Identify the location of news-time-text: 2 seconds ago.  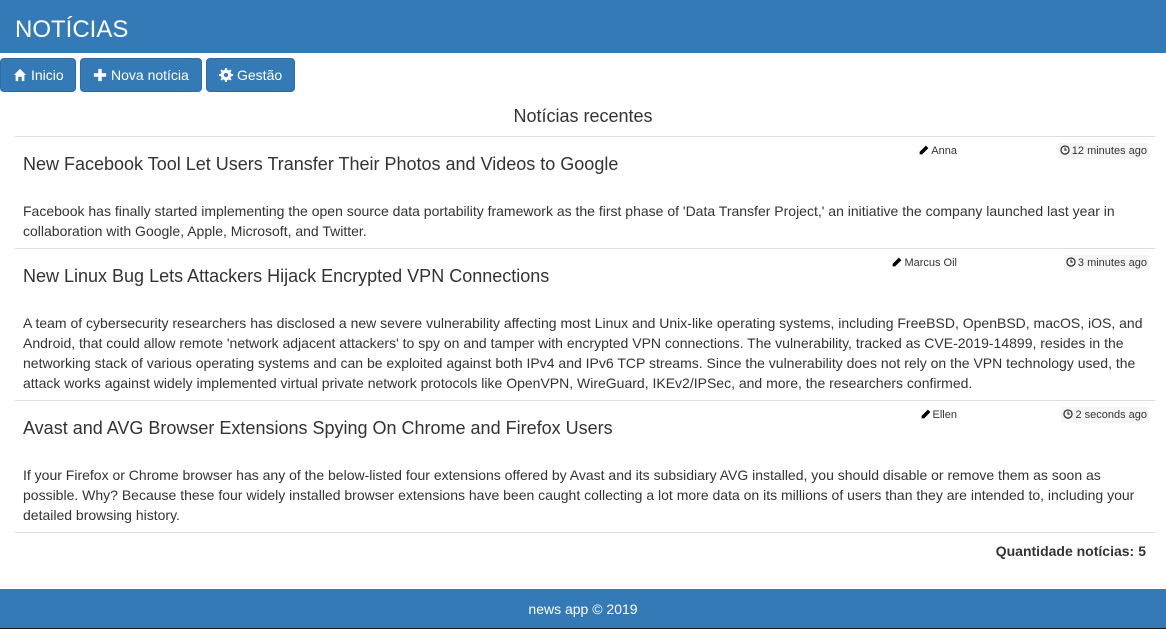
(1111, 415).